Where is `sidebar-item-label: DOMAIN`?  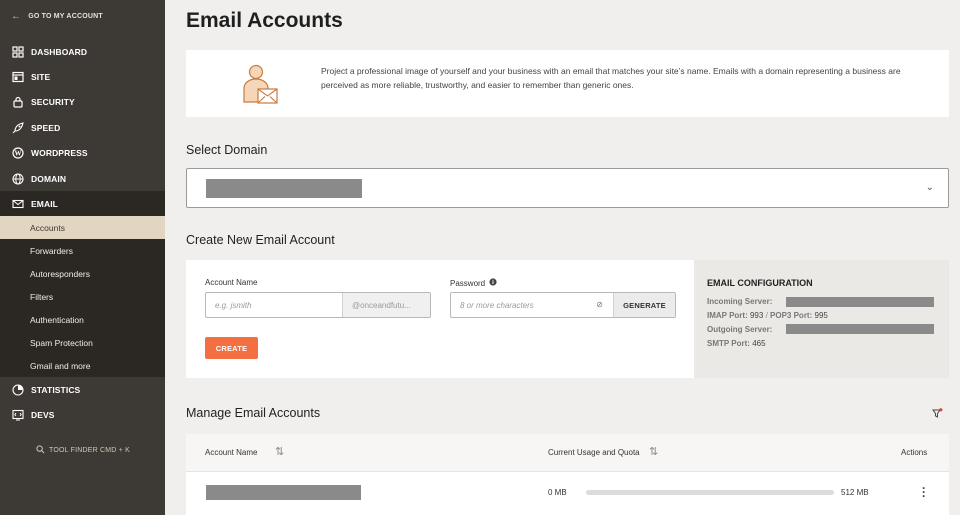 sidebar-item-label: DOMAIN is located at coordinates (49, 178).